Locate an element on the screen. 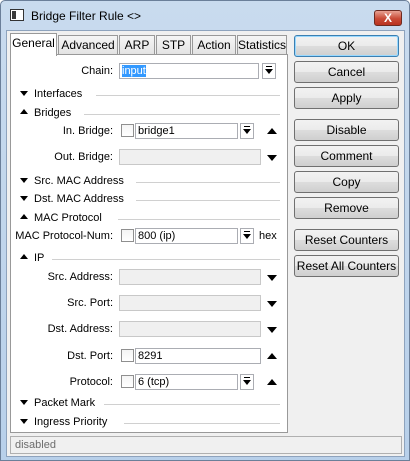 Image resolution: width=410 pixels, height=461 pixels. apply-button: Apply is located at coordinates (346, 98).